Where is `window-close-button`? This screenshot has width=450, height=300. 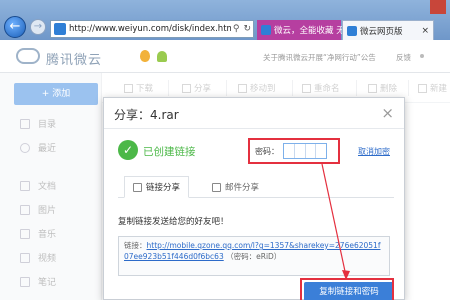
window-close-button is located at coordinates (438, 7).